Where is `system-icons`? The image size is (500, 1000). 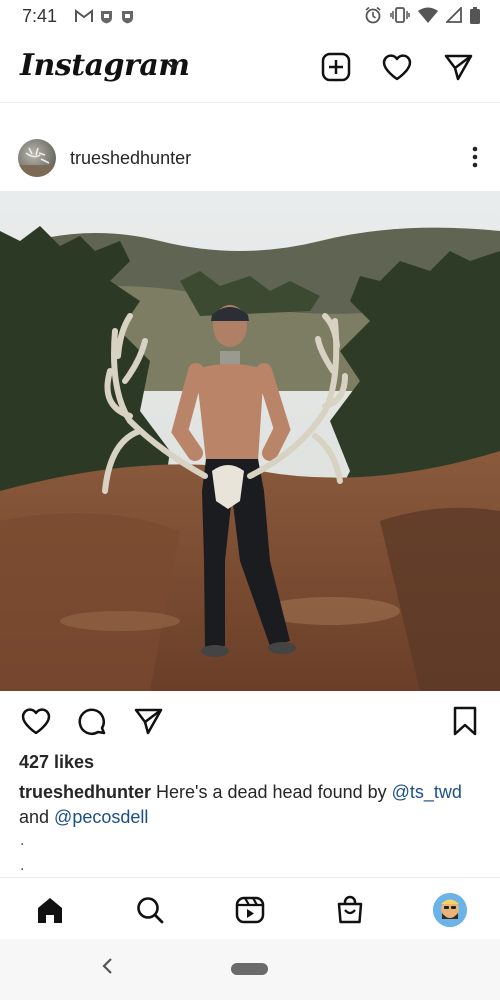
system-icons is located at coordinates (422, 15).